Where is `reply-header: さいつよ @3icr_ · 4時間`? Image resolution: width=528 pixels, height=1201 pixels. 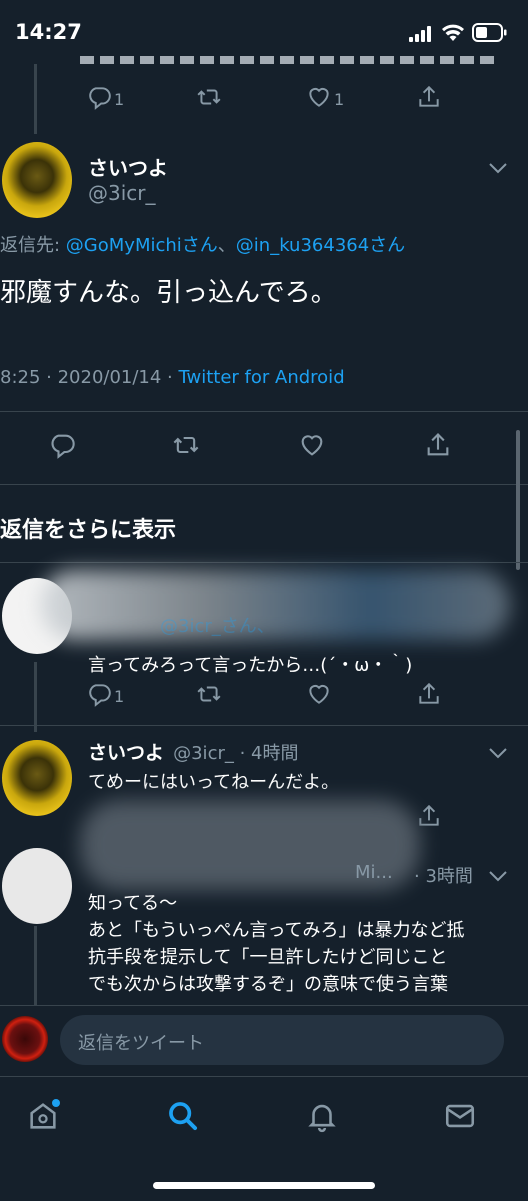
reply-header: さいつよ @3icr_ · 4時間 is located at coordinates (193, 751).